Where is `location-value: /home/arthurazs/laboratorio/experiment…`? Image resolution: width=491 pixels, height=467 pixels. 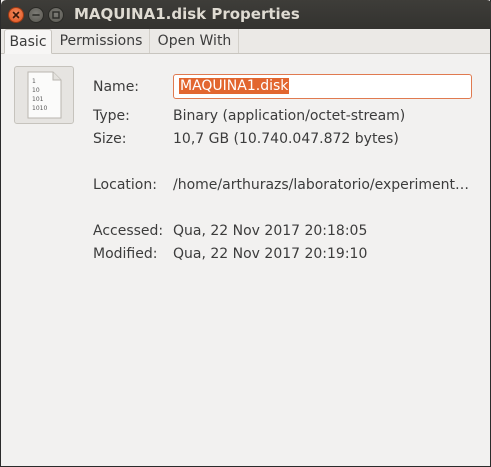
location-value: /home/arthurazs/laboratorio/experiment… is located at coordinates (321, 185).